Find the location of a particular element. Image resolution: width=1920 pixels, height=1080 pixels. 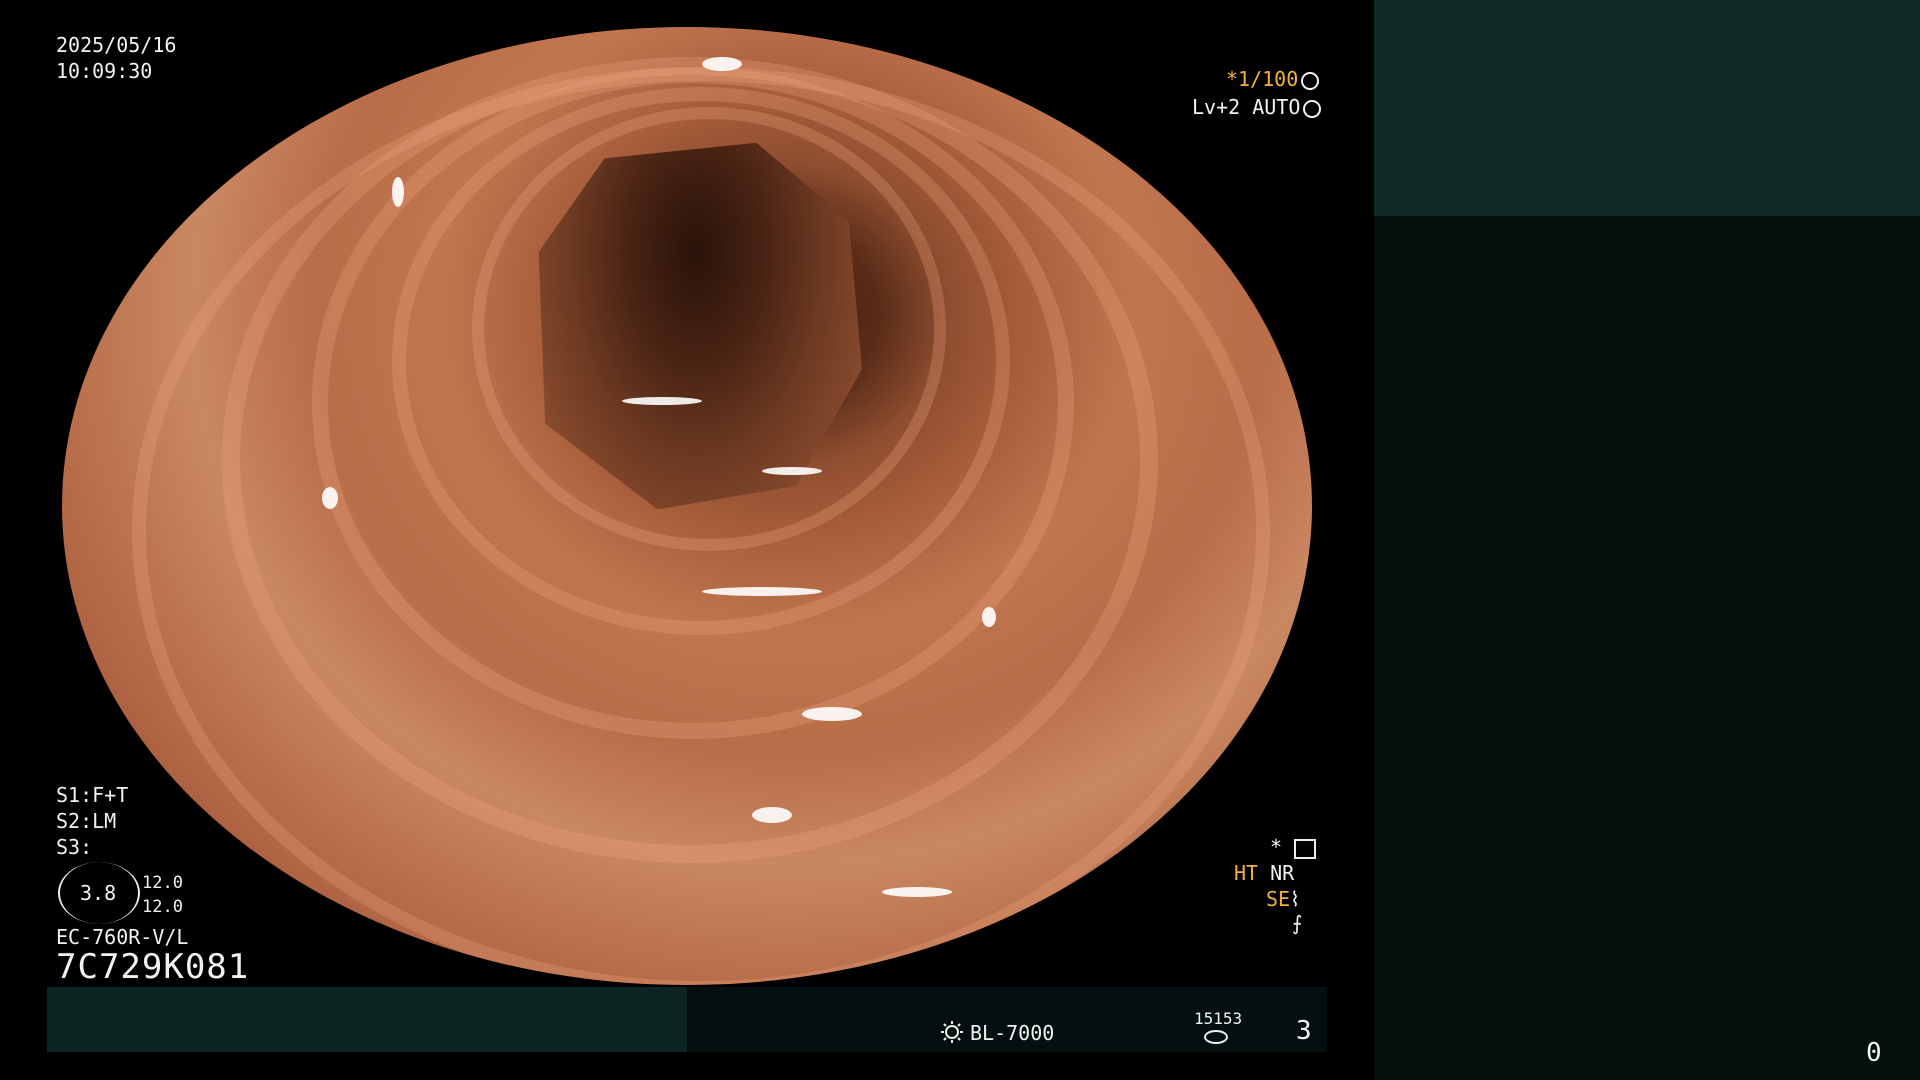

nr-label: NR is located at coordinates (1282, 873).